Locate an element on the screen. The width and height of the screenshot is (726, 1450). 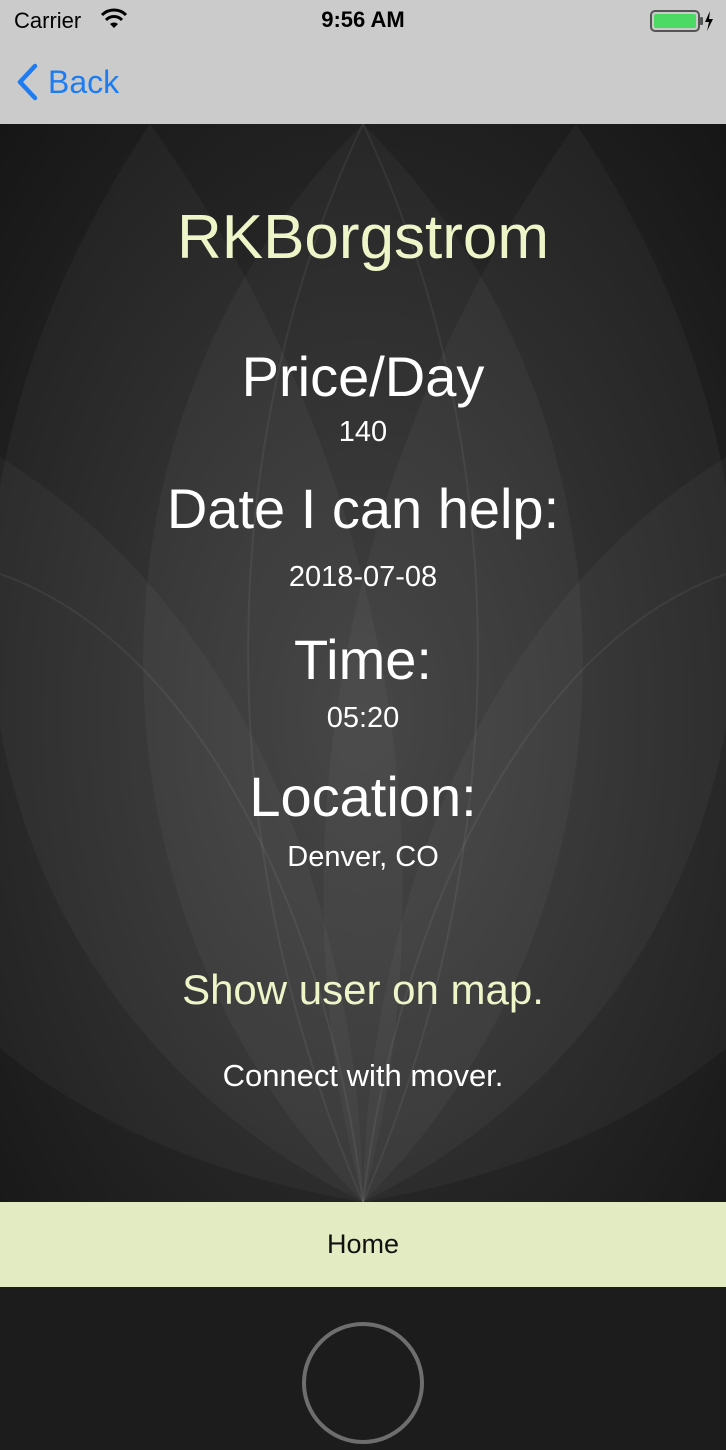
connect-with-mover-button: Connect with mover. is located at coordinates (363, 1076).